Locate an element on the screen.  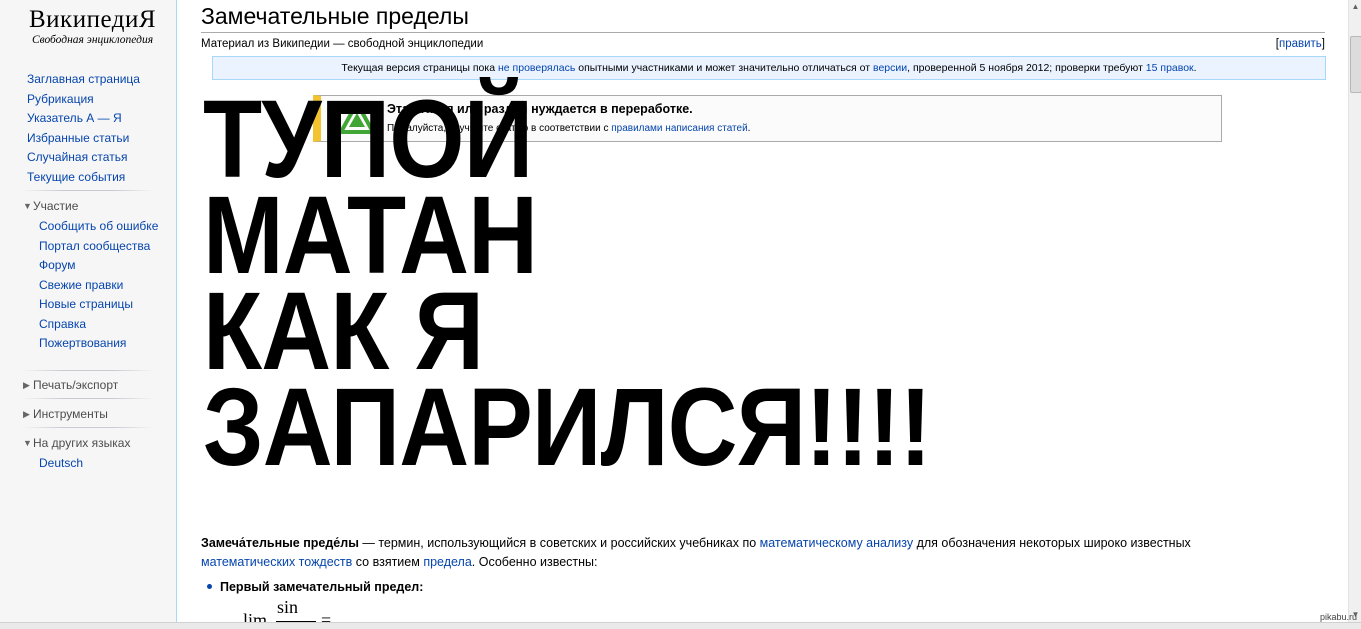
nav-featured: Избранные статьи is located at coordinates (83, 139).